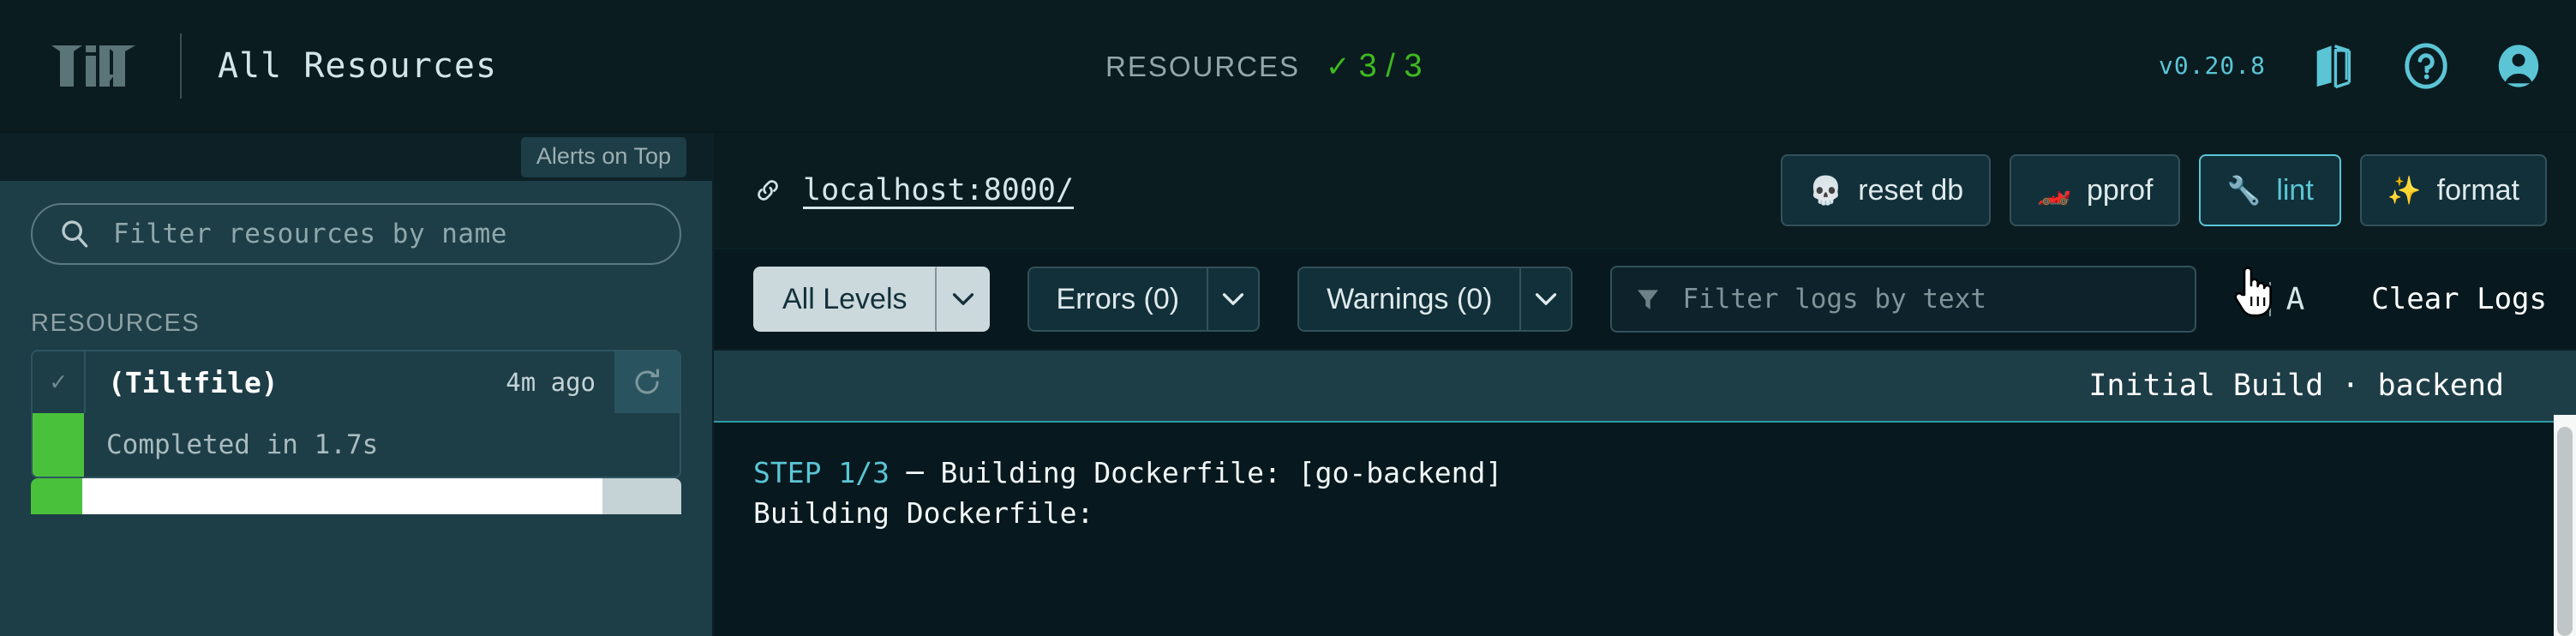 Image resolution: width=2576 pixels, height=636 pixels. Describe the element at coordinates (2565, 531) in the screenshot. I see `log-scrollbar-thumb` at that location.